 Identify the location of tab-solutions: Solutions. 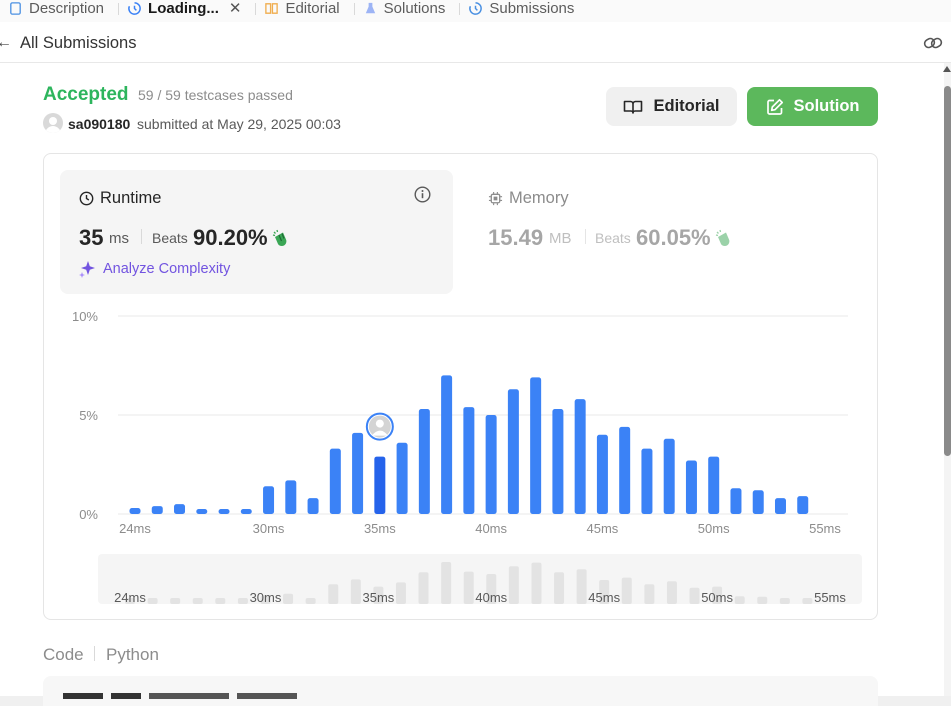
(407, 11).